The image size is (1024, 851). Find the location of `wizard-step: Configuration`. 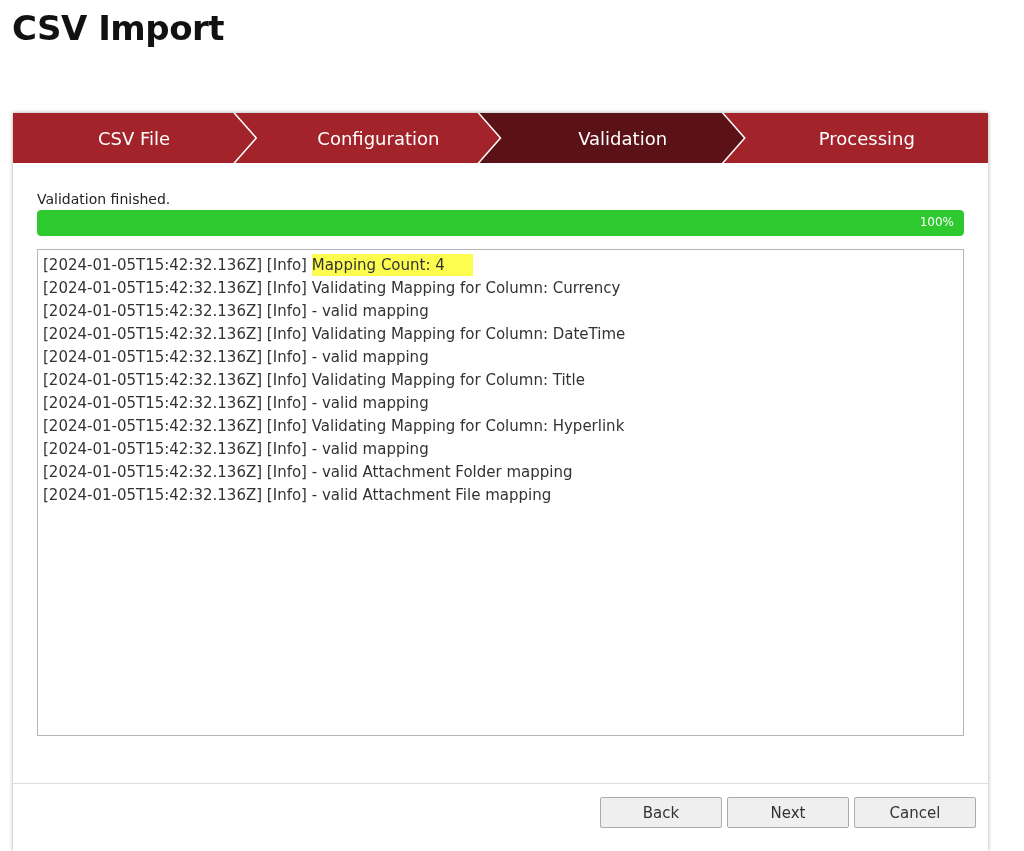

wizard-step: Configuration is located at coordinates (367, 138).